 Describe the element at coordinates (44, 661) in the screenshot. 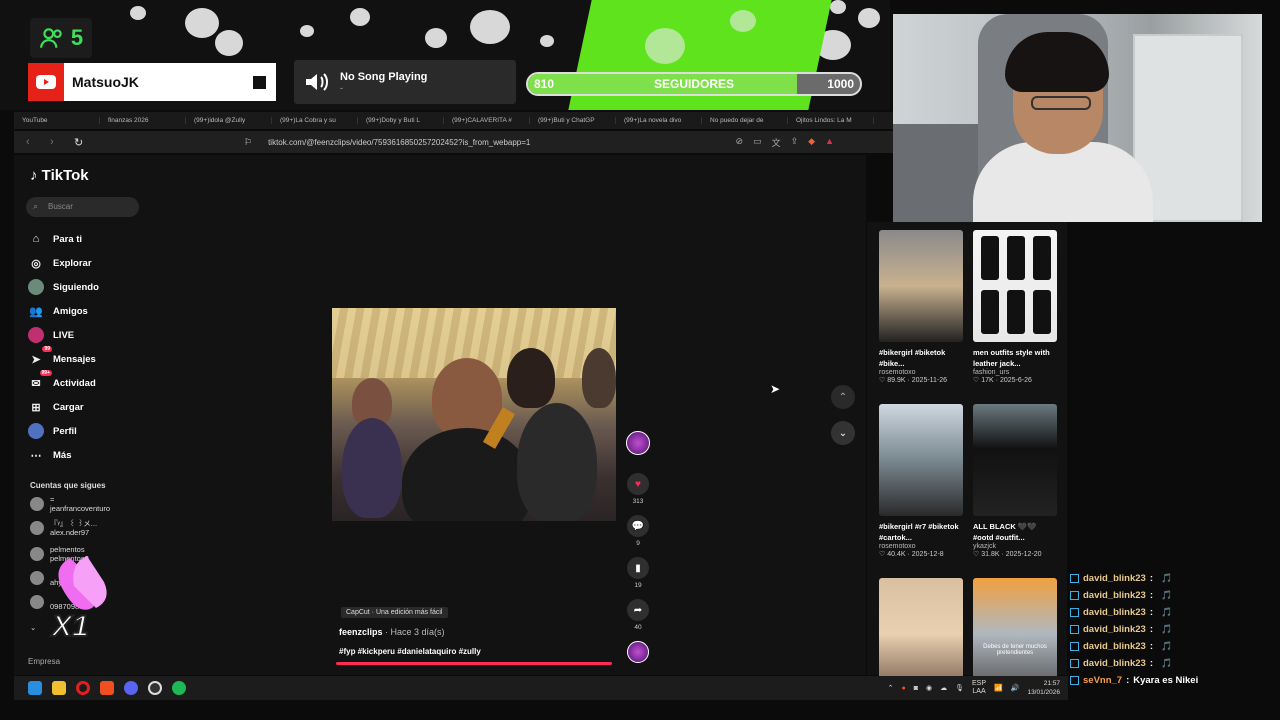

I see `footer-link: Empresa` at that location.